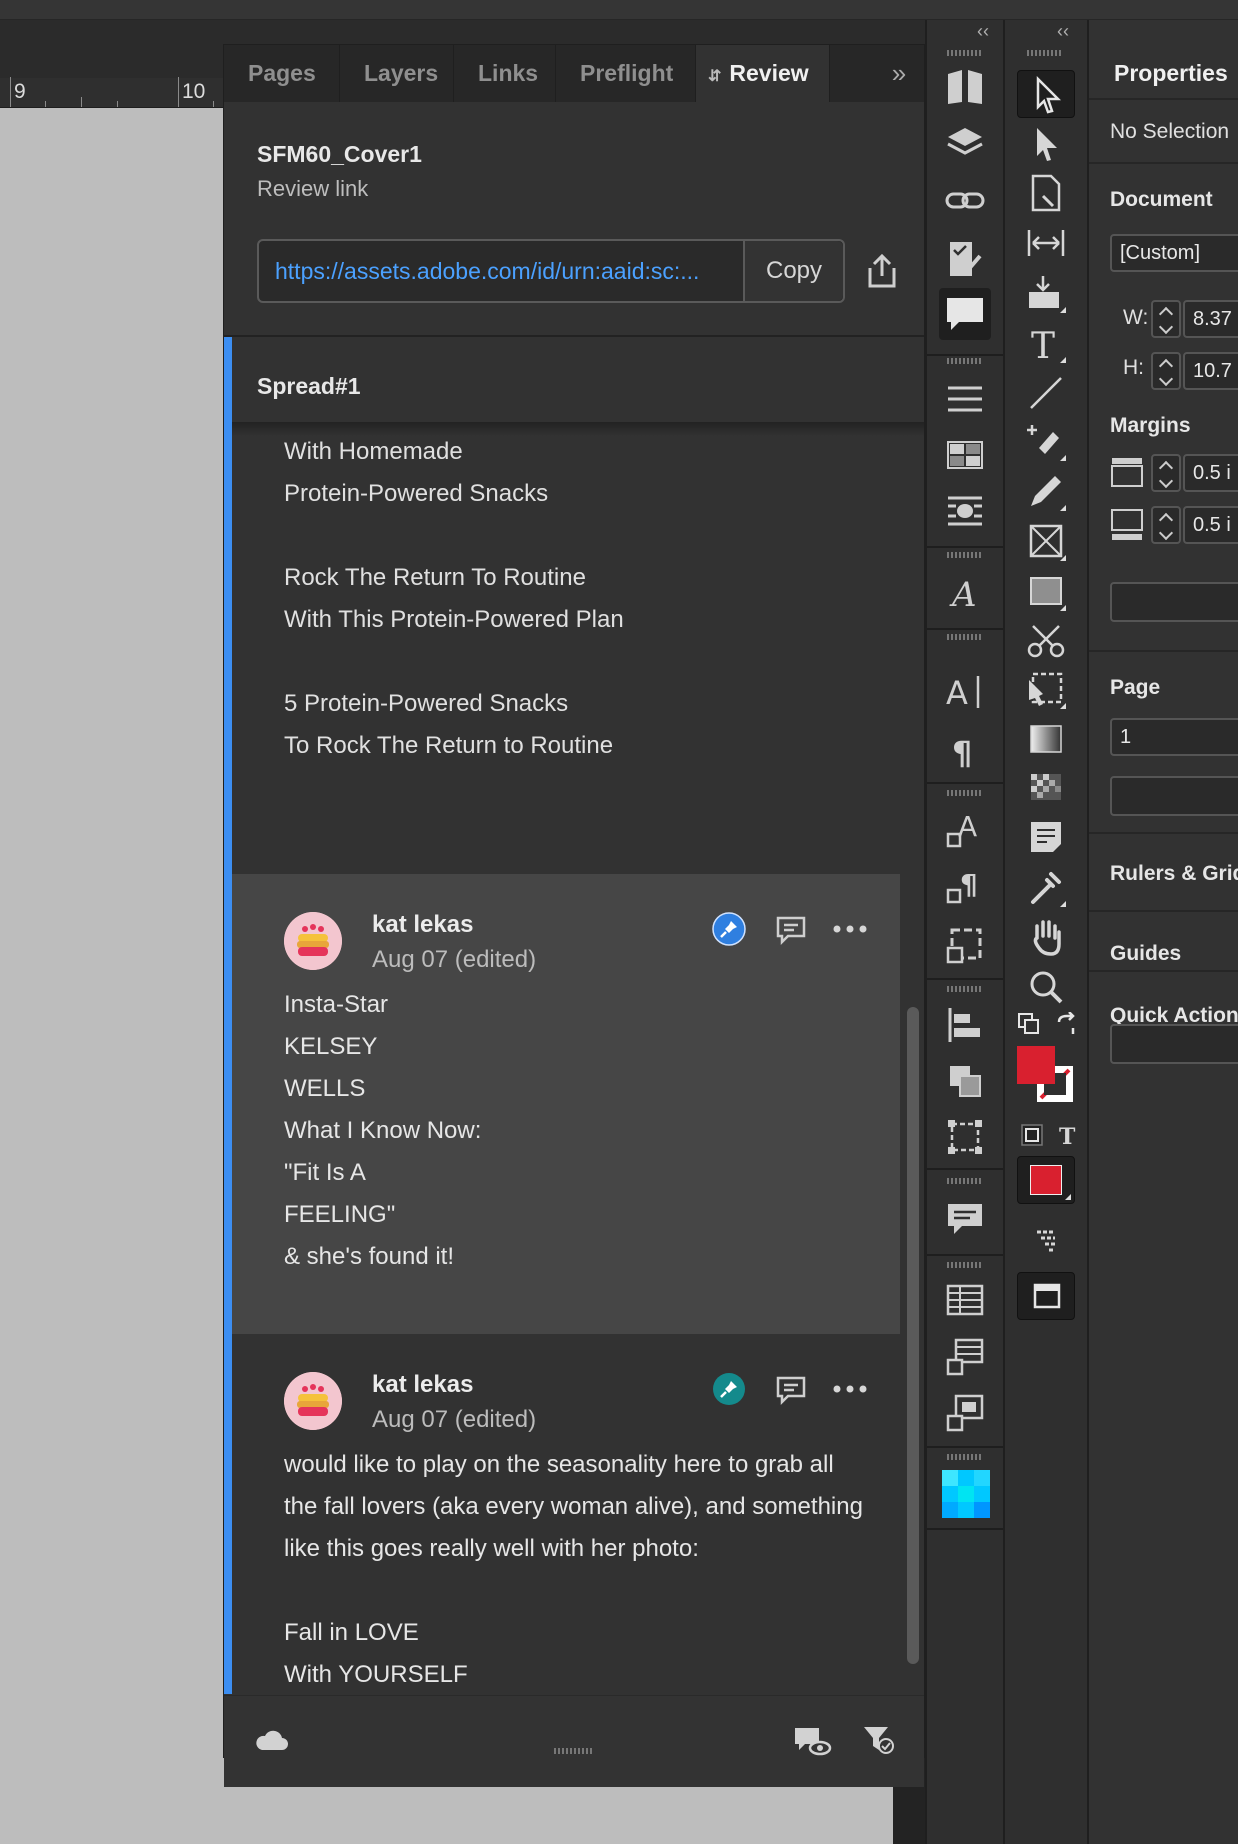  Describe the element at coordinates (1066, 1027) in the screenshot. I see `swap-colors-icon` at that location.